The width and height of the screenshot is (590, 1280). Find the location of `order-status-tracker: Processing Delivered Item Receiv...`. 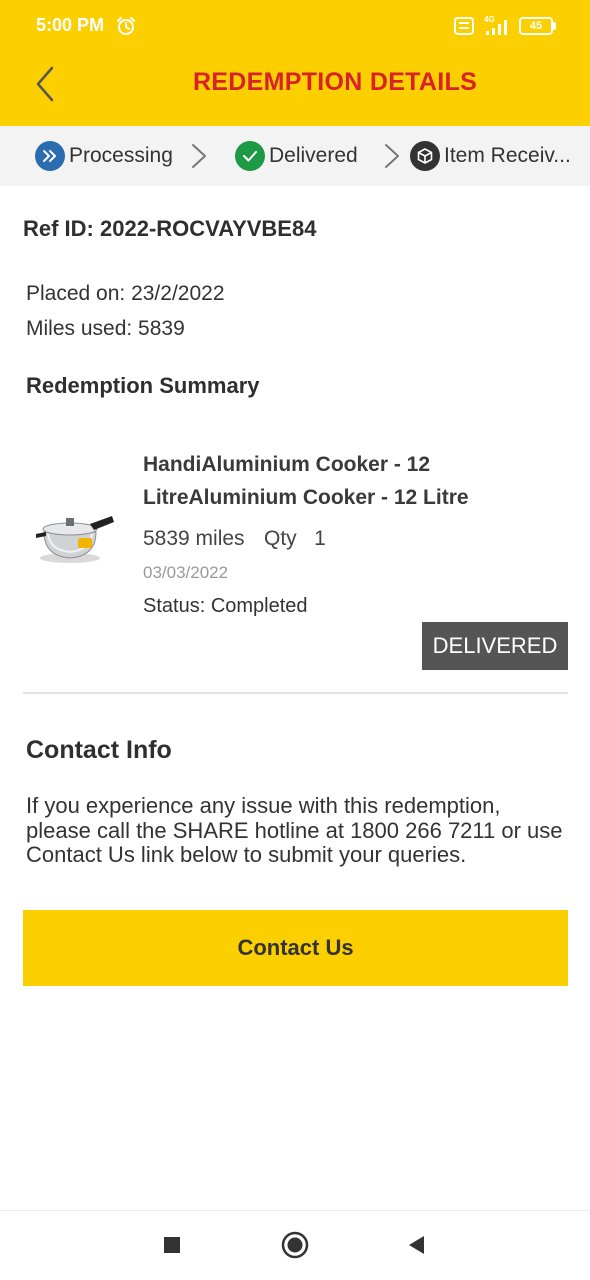

order-status-tracker: Processing Delivered Item Receiv... is located at coordinates (295, 156).